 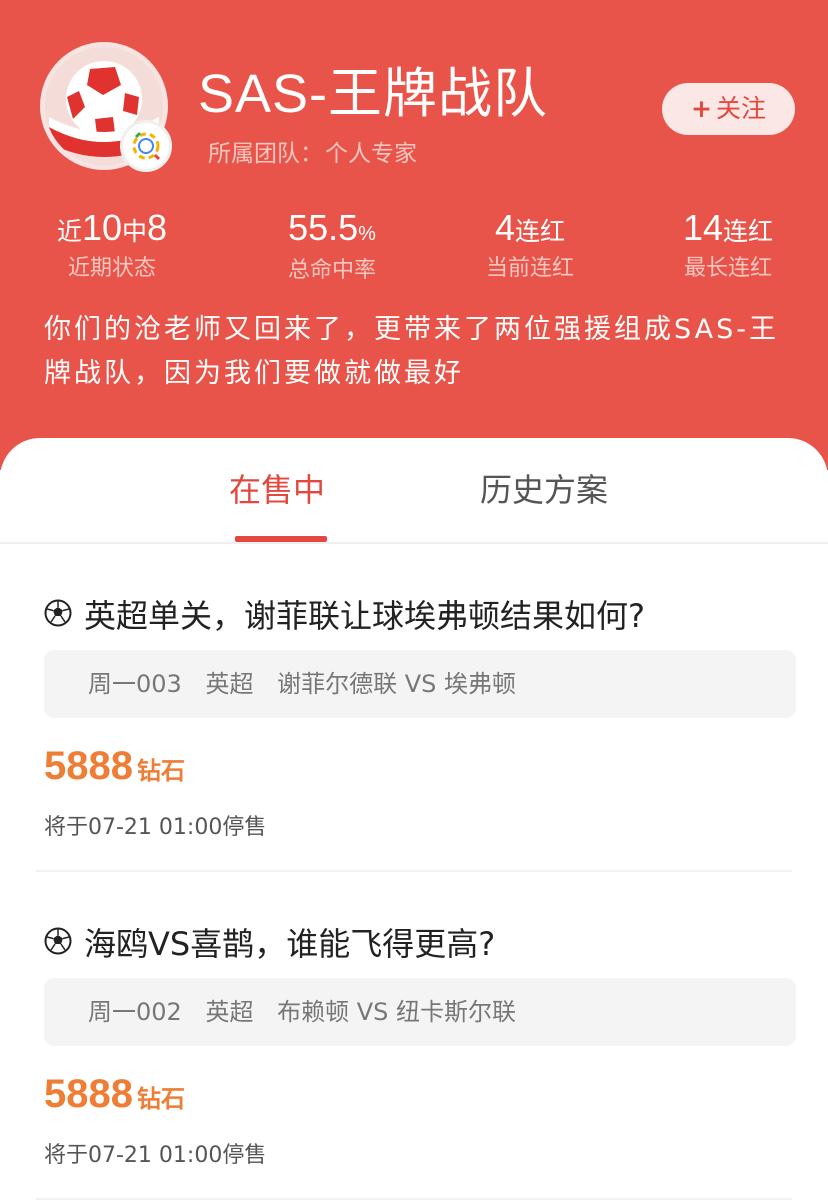 I want to click on stat-longest-streak: 14连红 最长连红, so click(x=728, y=245).